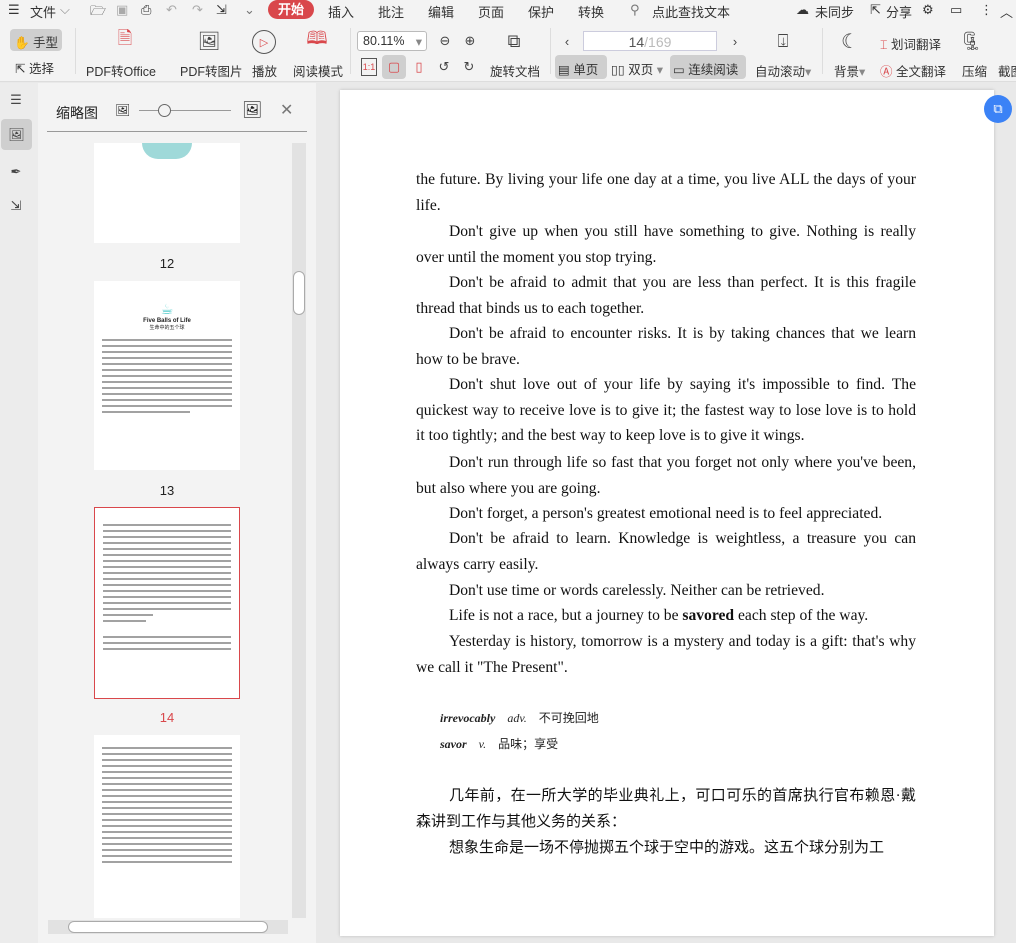 The image size is (1016, 943). What do you see at coordinates (264, 42) in the screenshot?
I see `play-icon: ▷` at bounding box center [264, 42].